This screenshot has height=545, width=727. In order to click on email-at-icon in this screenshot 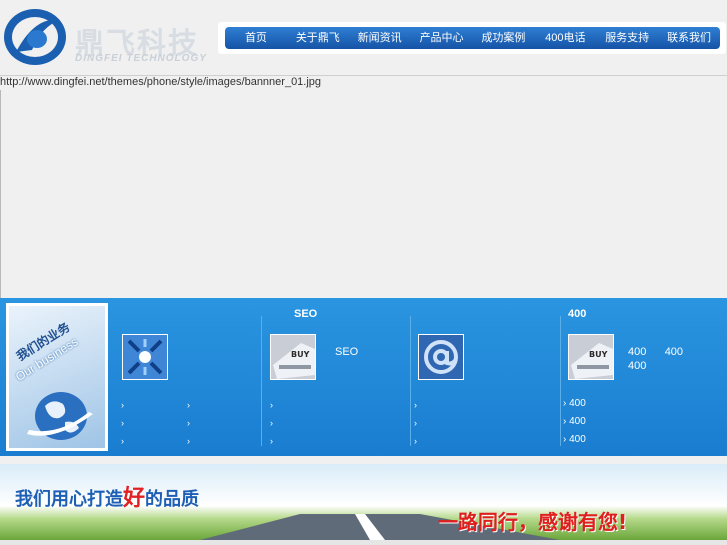, I will do `click(441, 357)`.